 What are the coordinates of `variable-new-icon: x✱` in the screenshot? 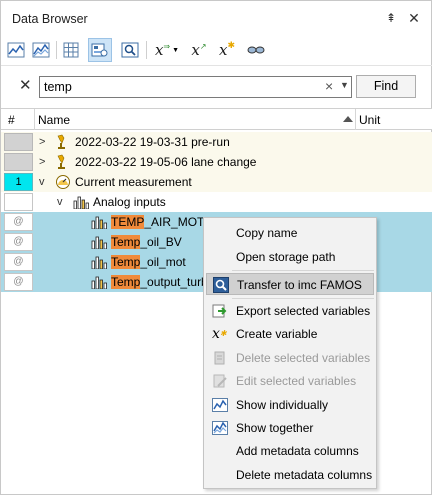 It's located at (219, 334).